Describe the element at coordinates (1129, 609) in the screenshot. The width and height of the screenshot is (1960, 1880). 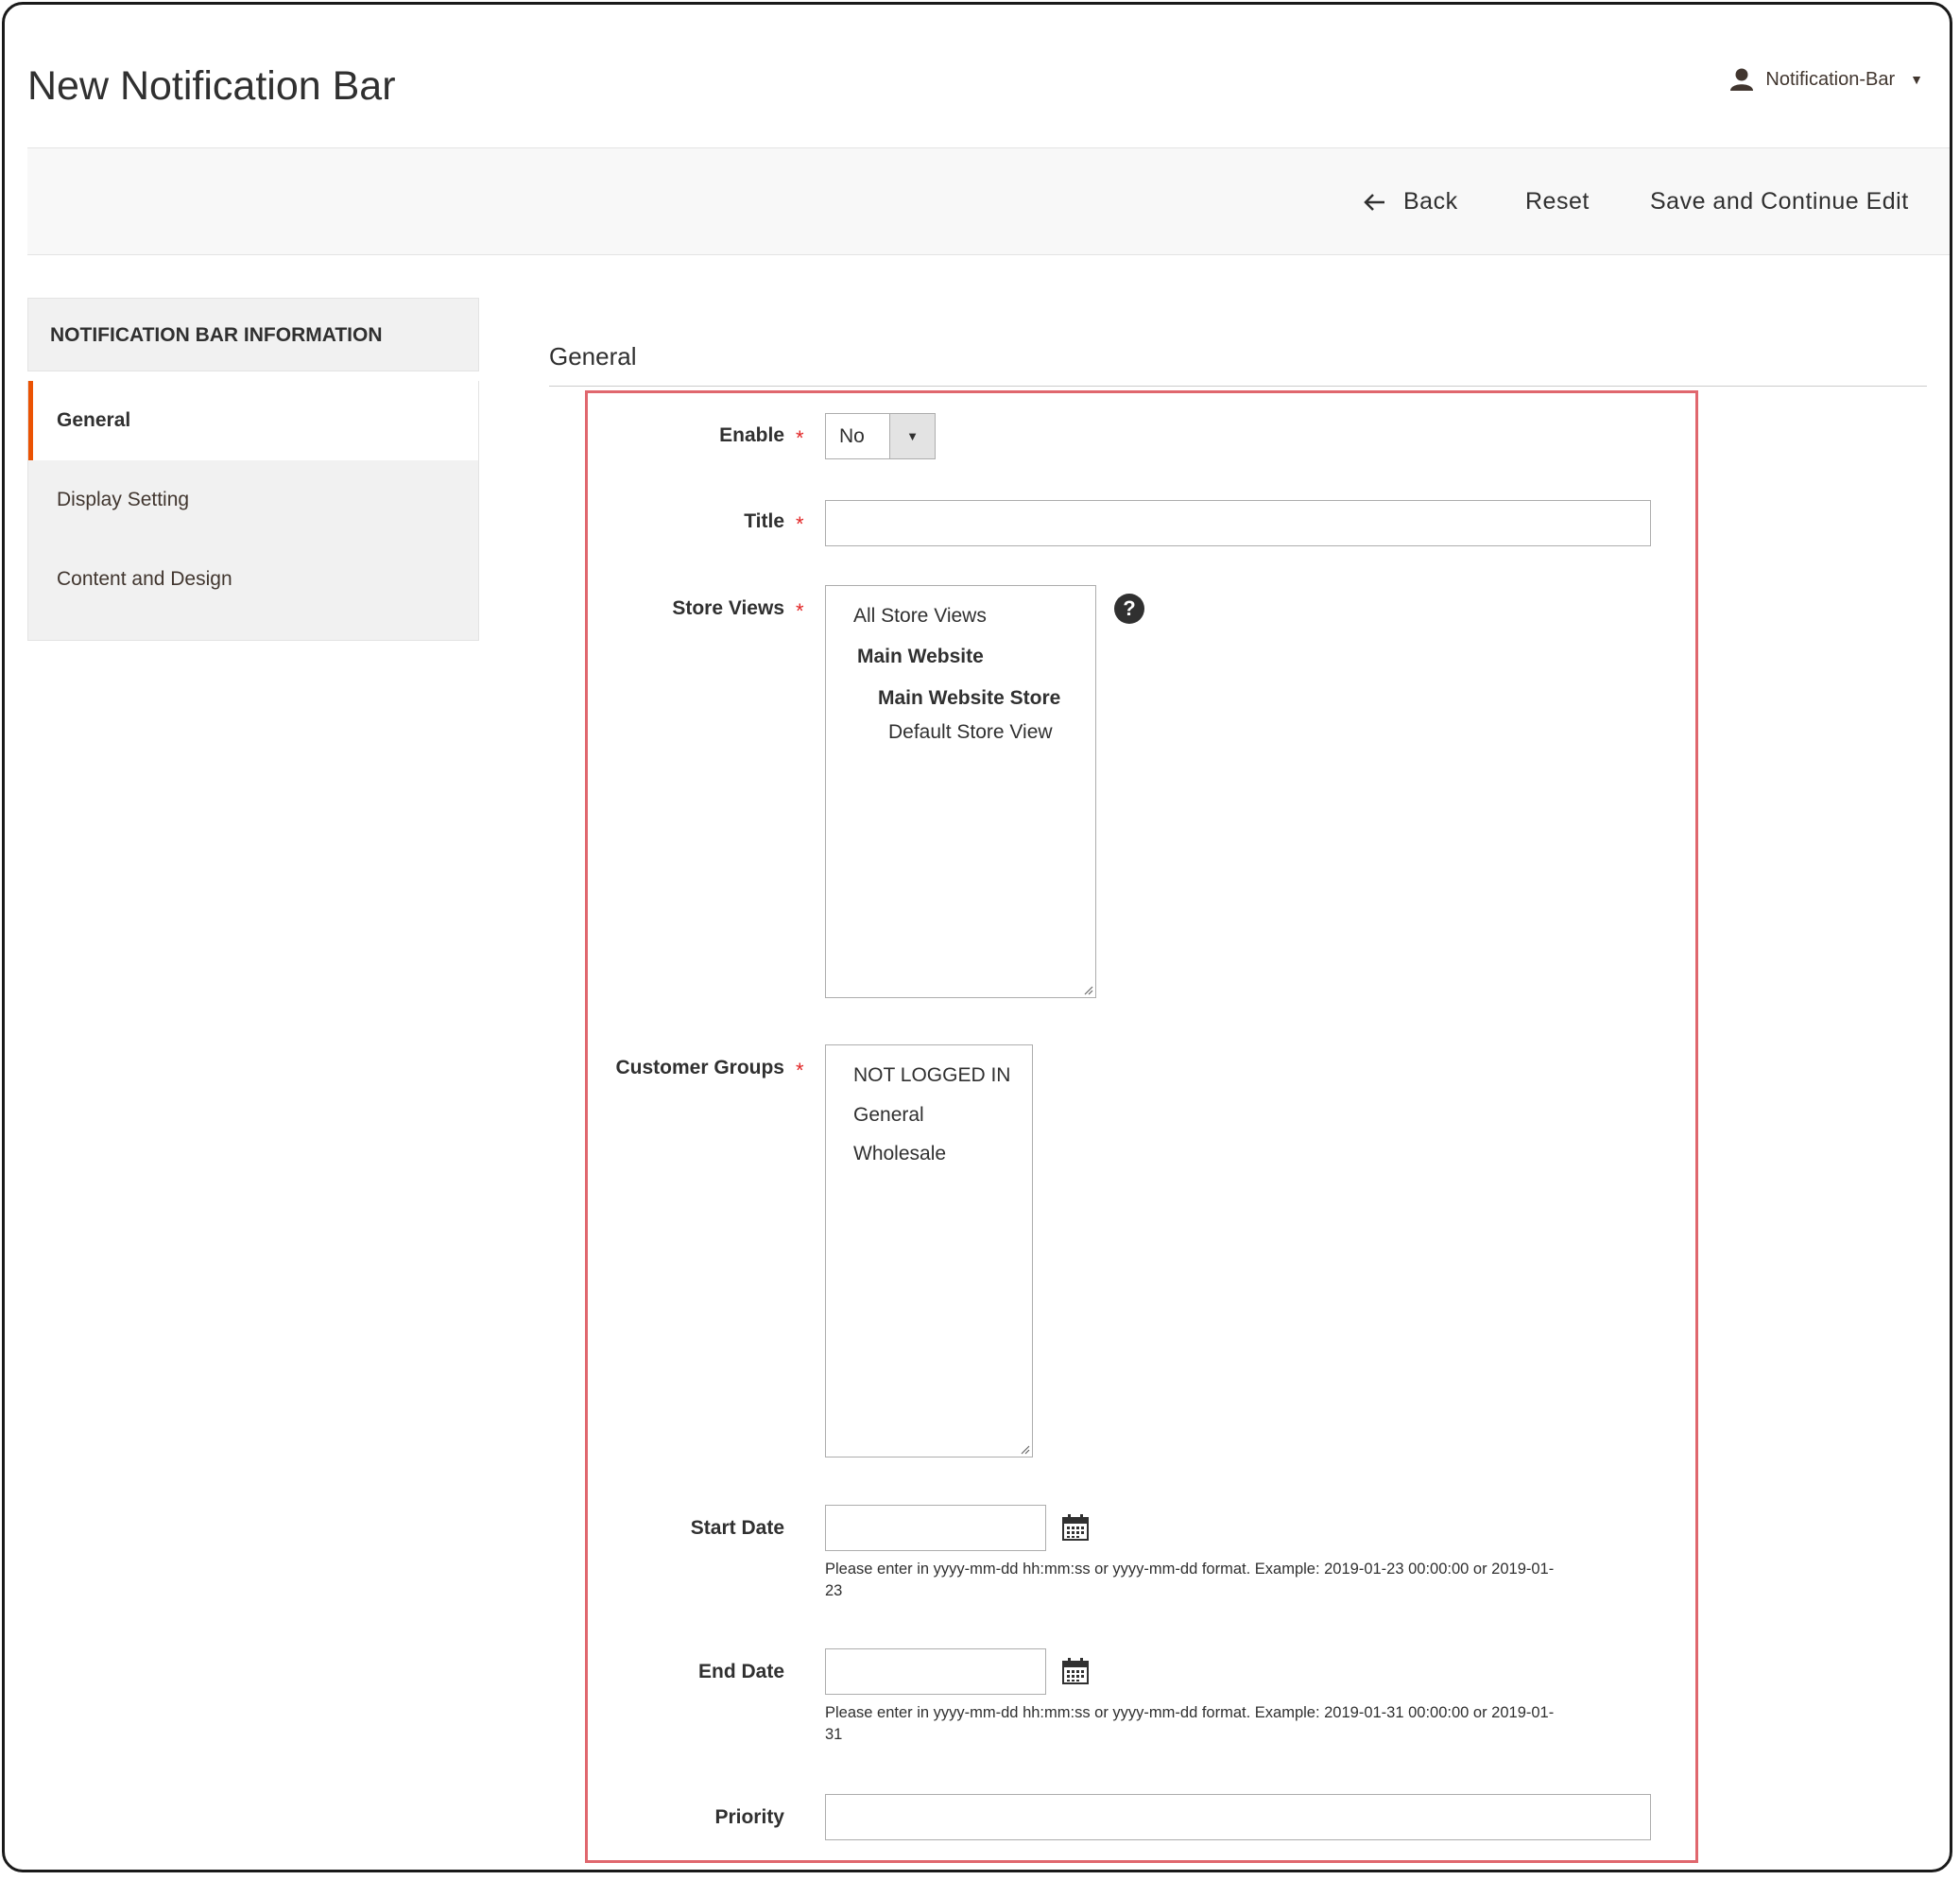
I see `help-icon: ?` at that location.